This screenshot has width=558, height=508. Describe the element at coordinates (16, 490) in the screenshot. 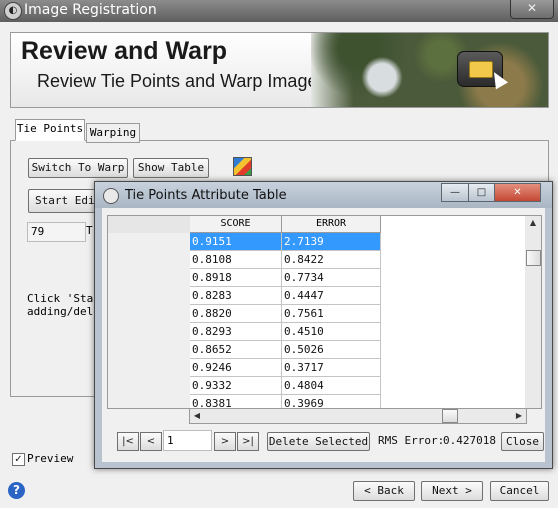

I see `help-icon: ?` at that location.